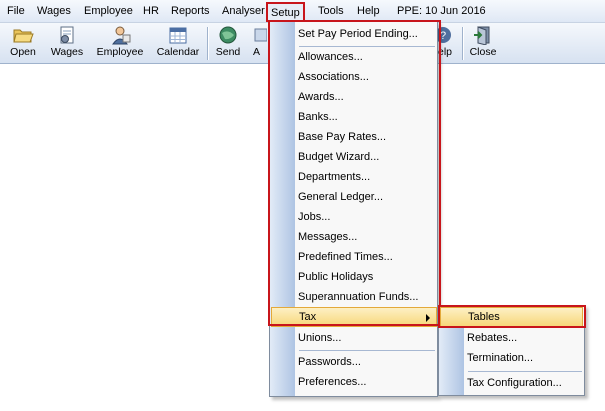  Describe the element at coordinates (441, 11) in the screenshot. I see `pay-period-ending-label: PPE: 10 Jun 2016` at that location.